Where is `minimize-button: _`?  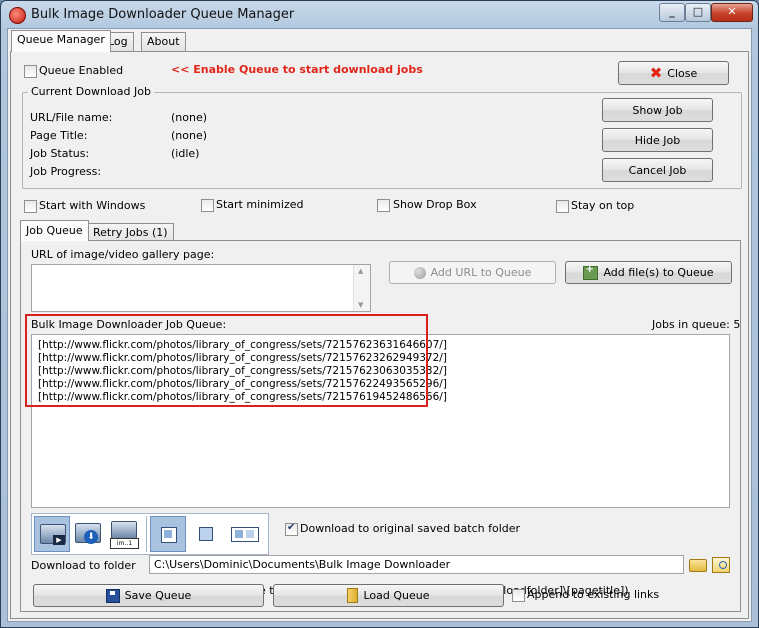 minimize-button: _ is located at coordinates (672, 12).